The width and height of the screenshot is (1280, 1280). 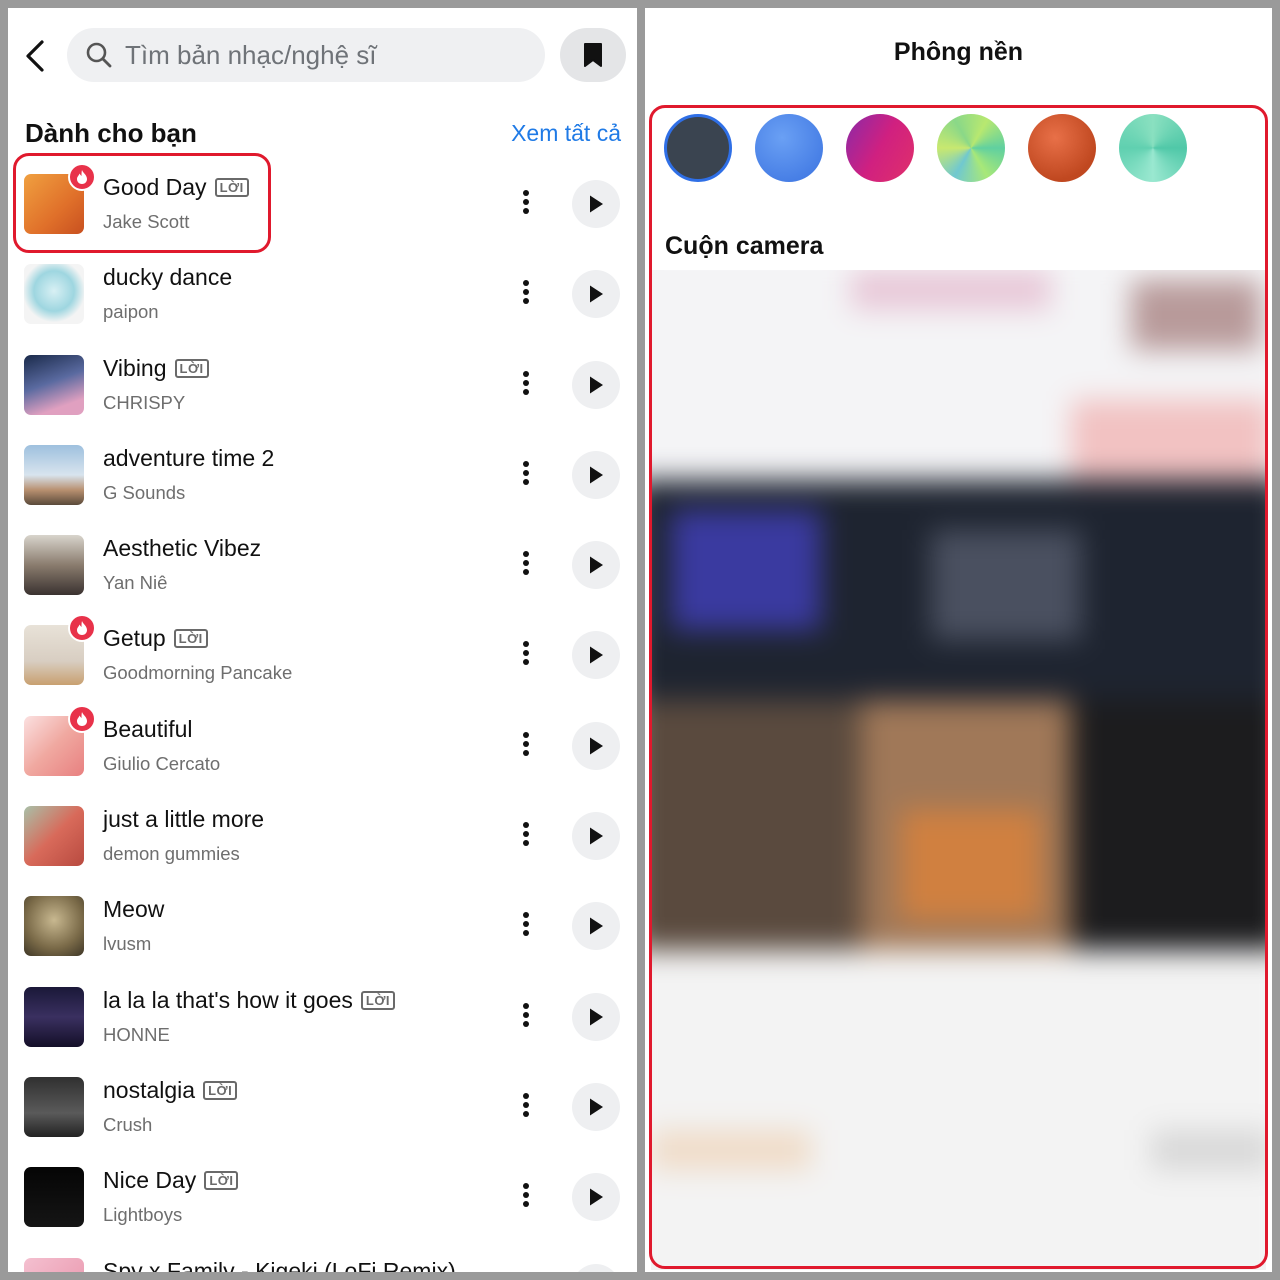 I want to click on song-row: just a little more demon gummies, so click(x=322, y=835).